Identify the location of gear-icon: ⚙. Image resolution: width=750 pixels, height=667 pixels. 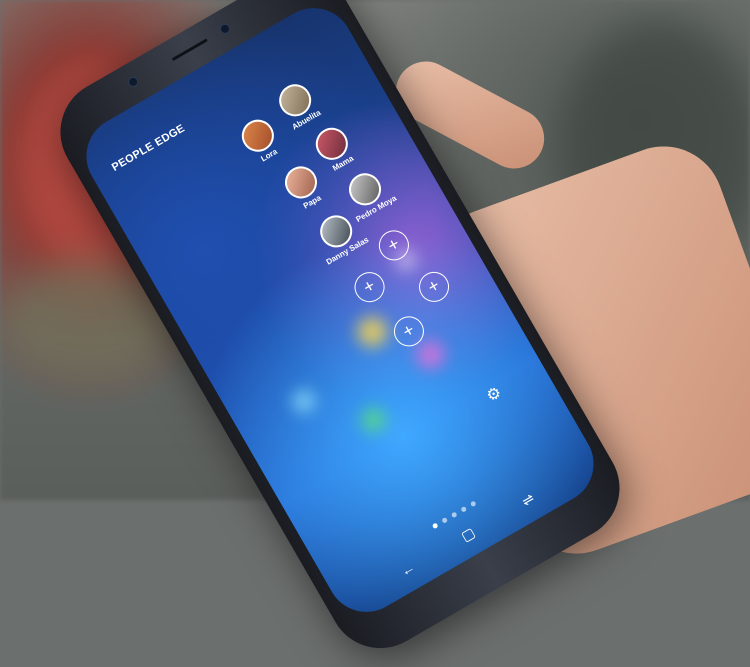
(494, 394).